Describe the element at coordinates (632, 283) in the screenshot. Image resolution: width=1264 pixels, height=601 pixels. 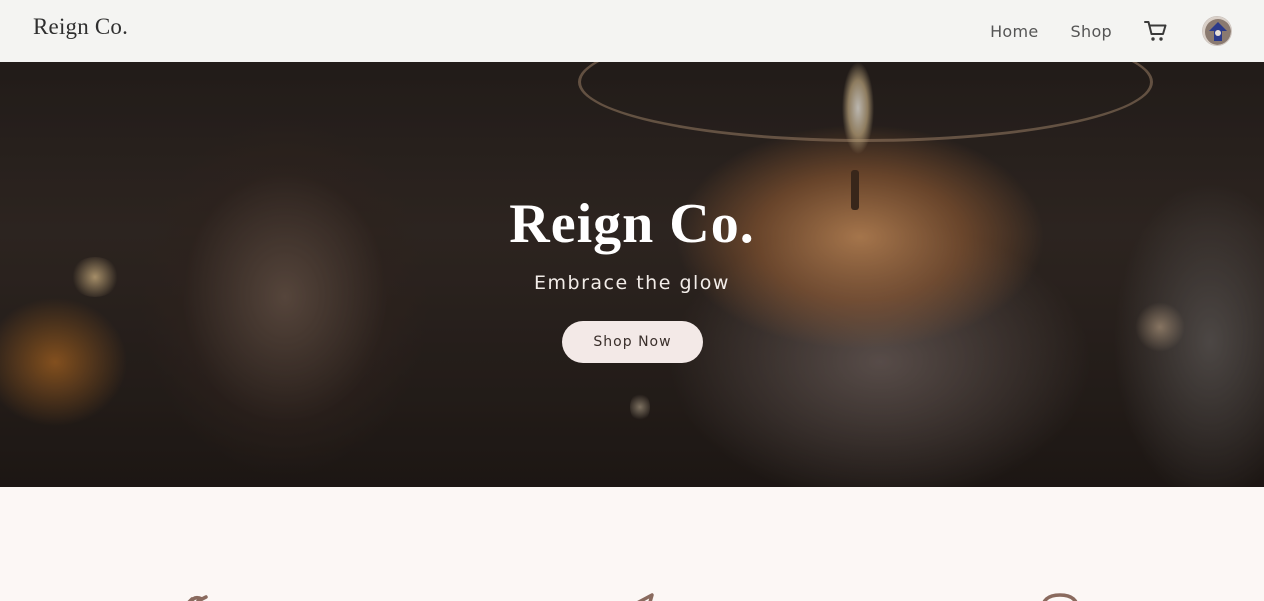
I see `hero-tagline: Embrace the glow` at that location.